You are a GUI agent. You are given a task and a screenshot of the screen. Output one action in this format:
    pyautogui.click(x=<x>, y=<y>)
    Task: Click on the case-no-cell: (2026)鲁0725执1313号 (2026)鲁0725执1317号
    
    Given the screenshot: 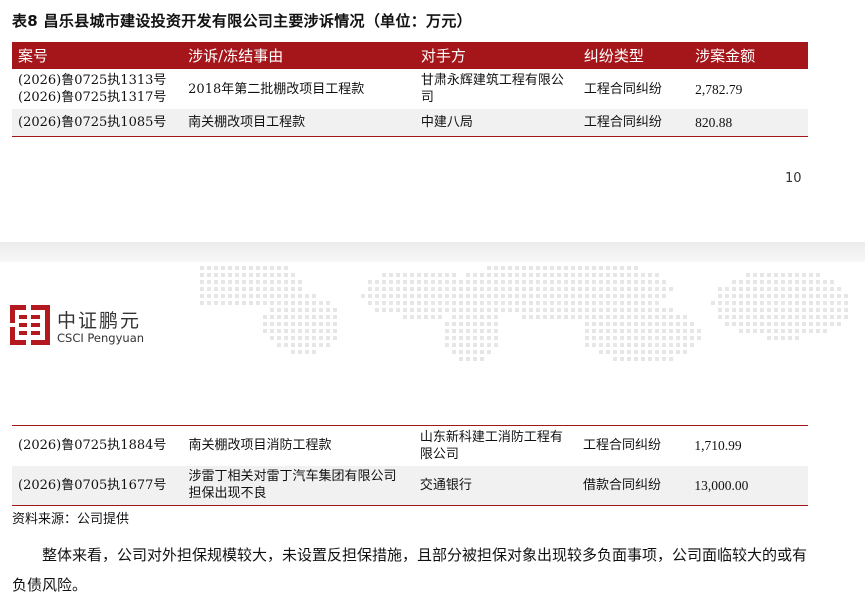 What is the action you would take?
    pyautogui.click(x=92, y=89)
    